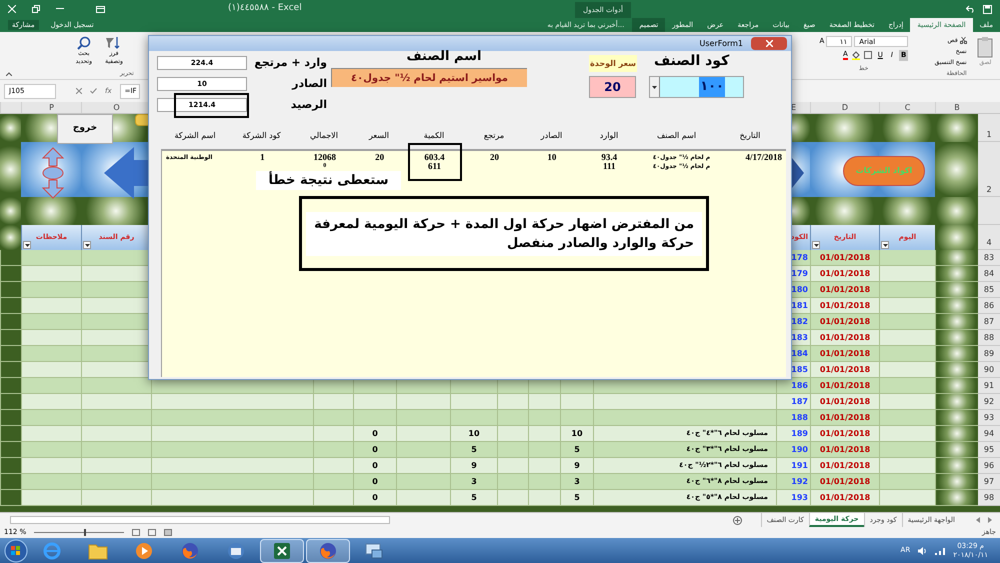 The width and height of the screenshot is (1000, 563). What do you see at coordinates (692, 61) in the screenshot?
I see `field-label: كود الصنف` at bounding box center [692, 61].